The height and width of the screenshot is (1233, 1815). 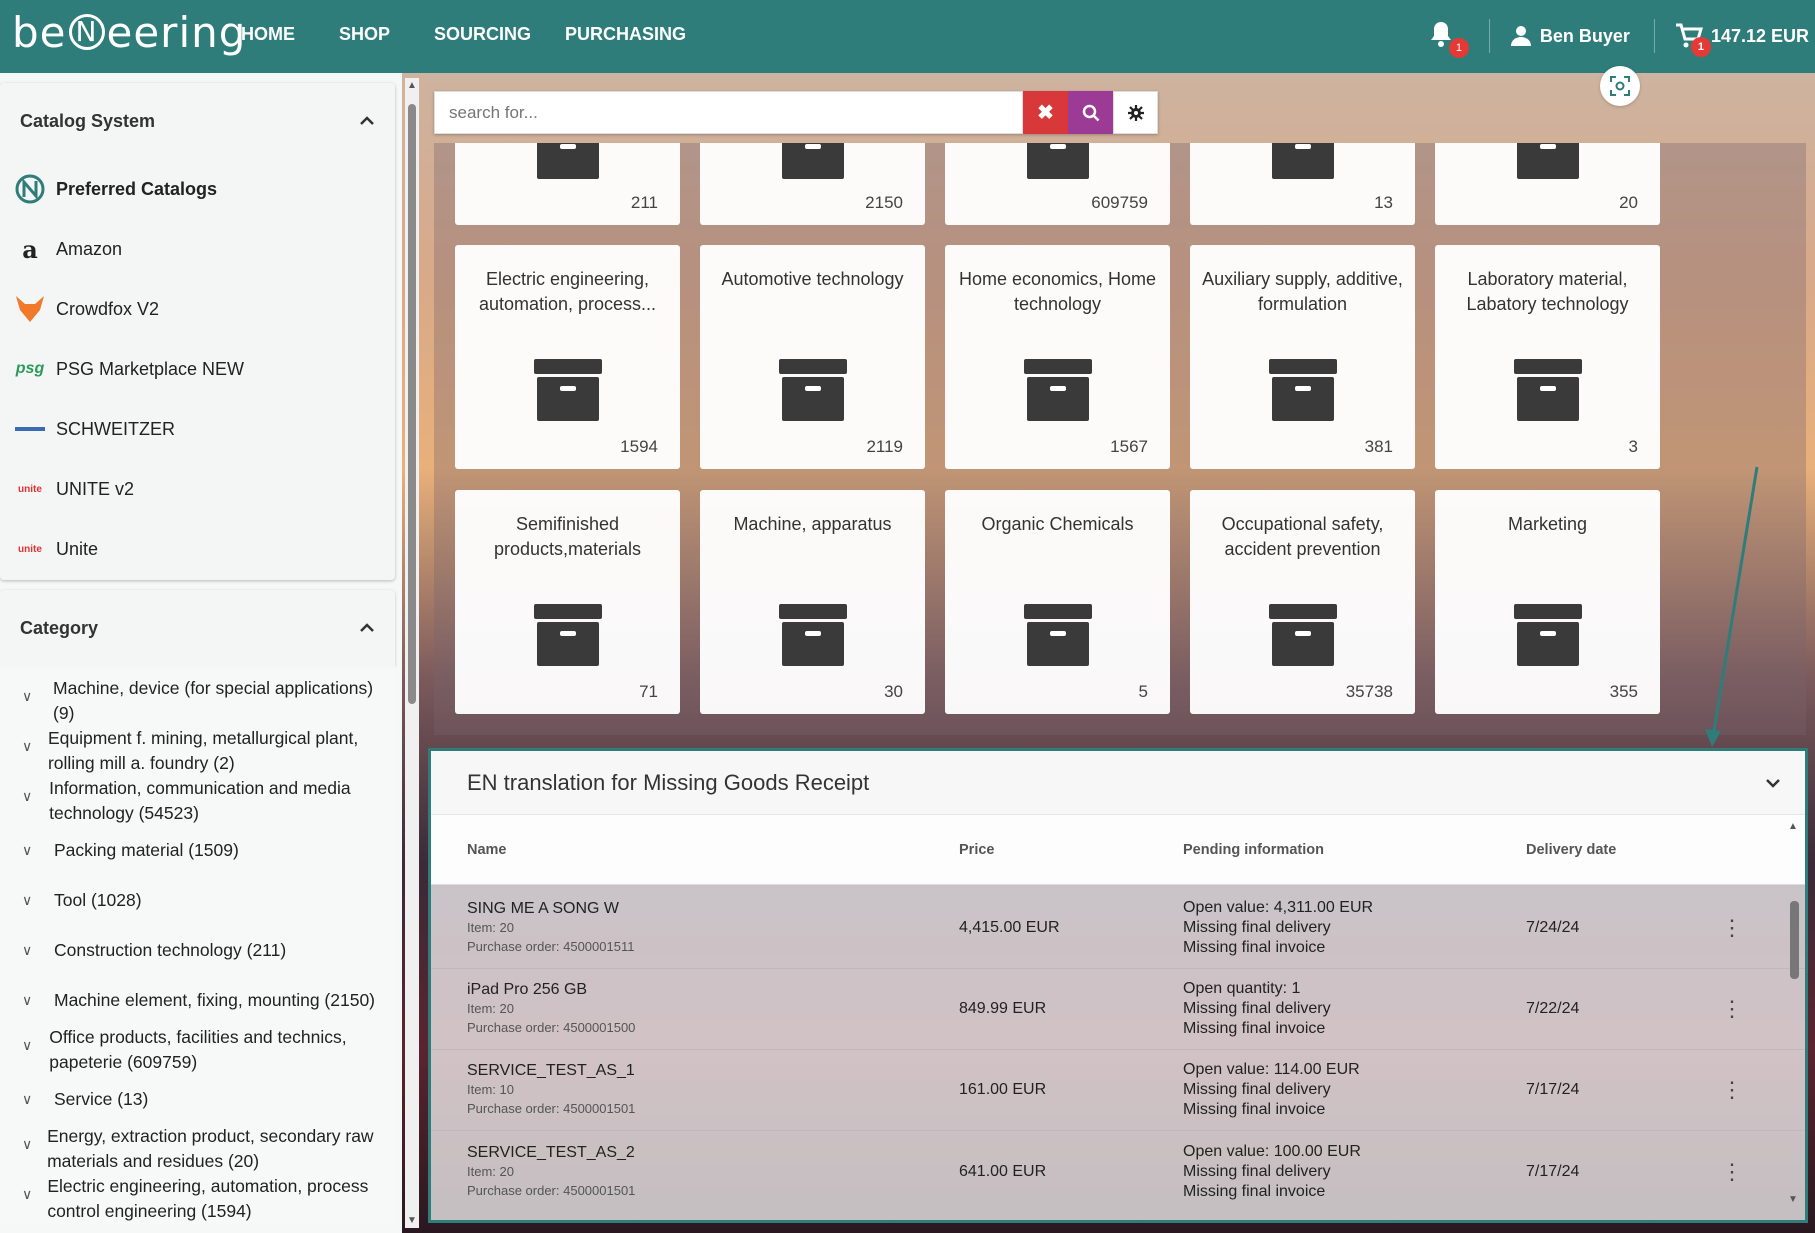 What do you see at coordinates (1135, 112) in the screenshot?
I see `search-settings-button` at bounding box center [1135, 112].